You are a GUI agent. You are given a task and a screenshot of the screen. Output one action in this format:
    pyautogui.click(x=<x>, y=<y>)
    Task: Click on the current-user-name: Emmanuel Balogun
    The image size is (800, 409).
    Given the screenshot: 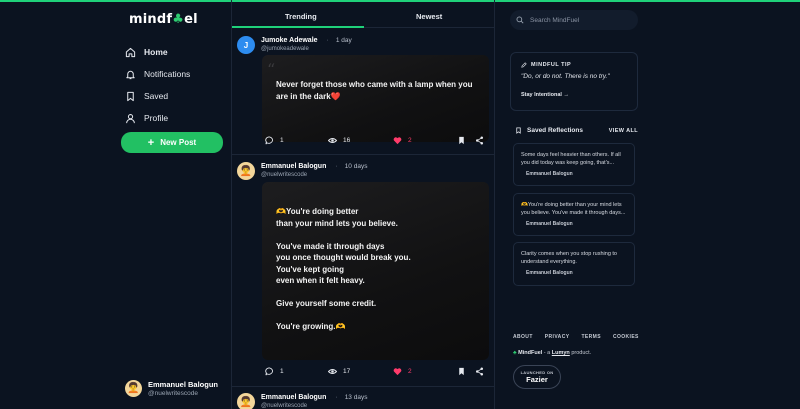 What is the action you would take?
    pyautogui.click(x=183, y=384)
    